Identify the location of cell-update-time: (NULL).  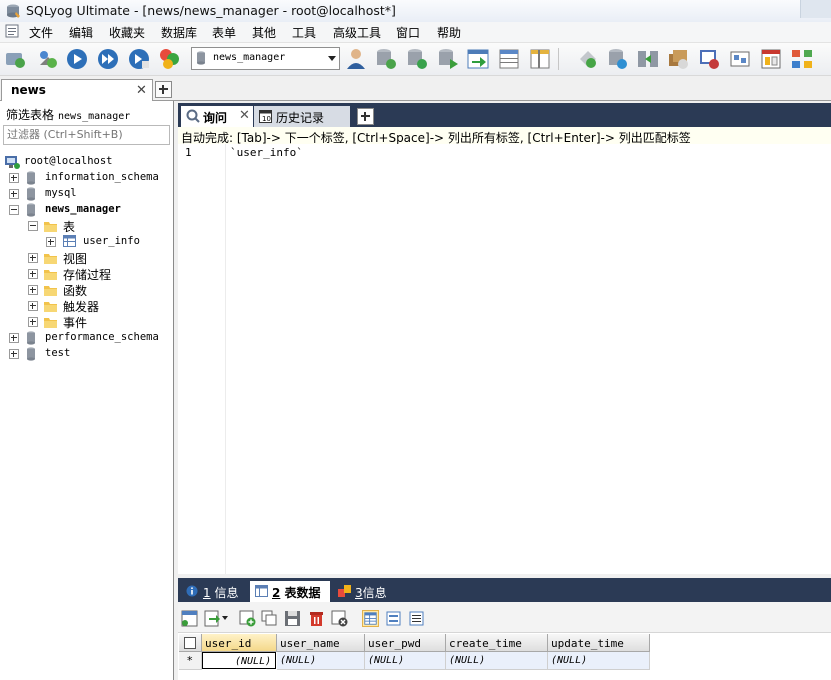
(599, 661).